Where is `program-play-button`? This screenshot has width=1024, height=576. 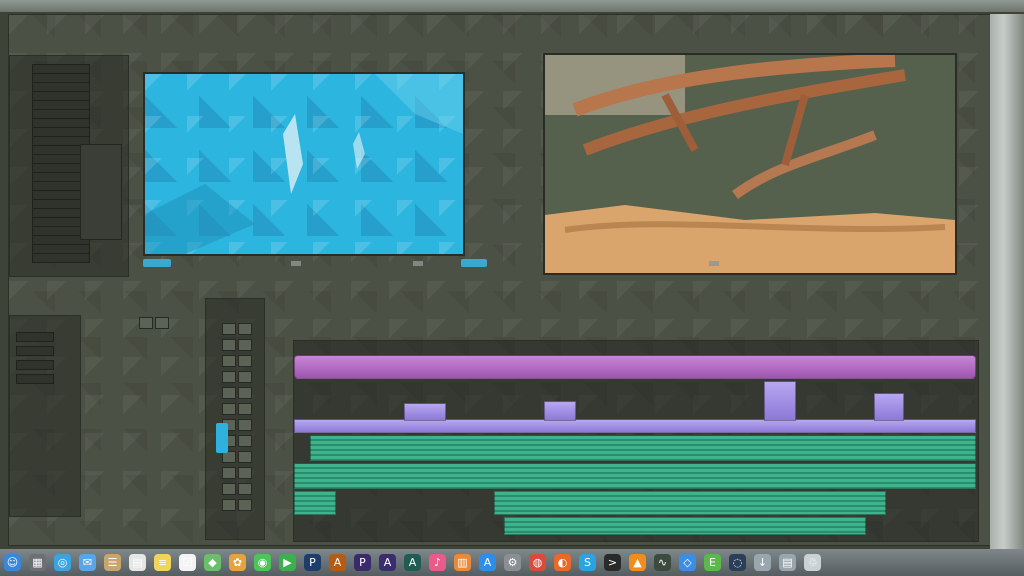 program-play-button is located at coordinates (714, 263).